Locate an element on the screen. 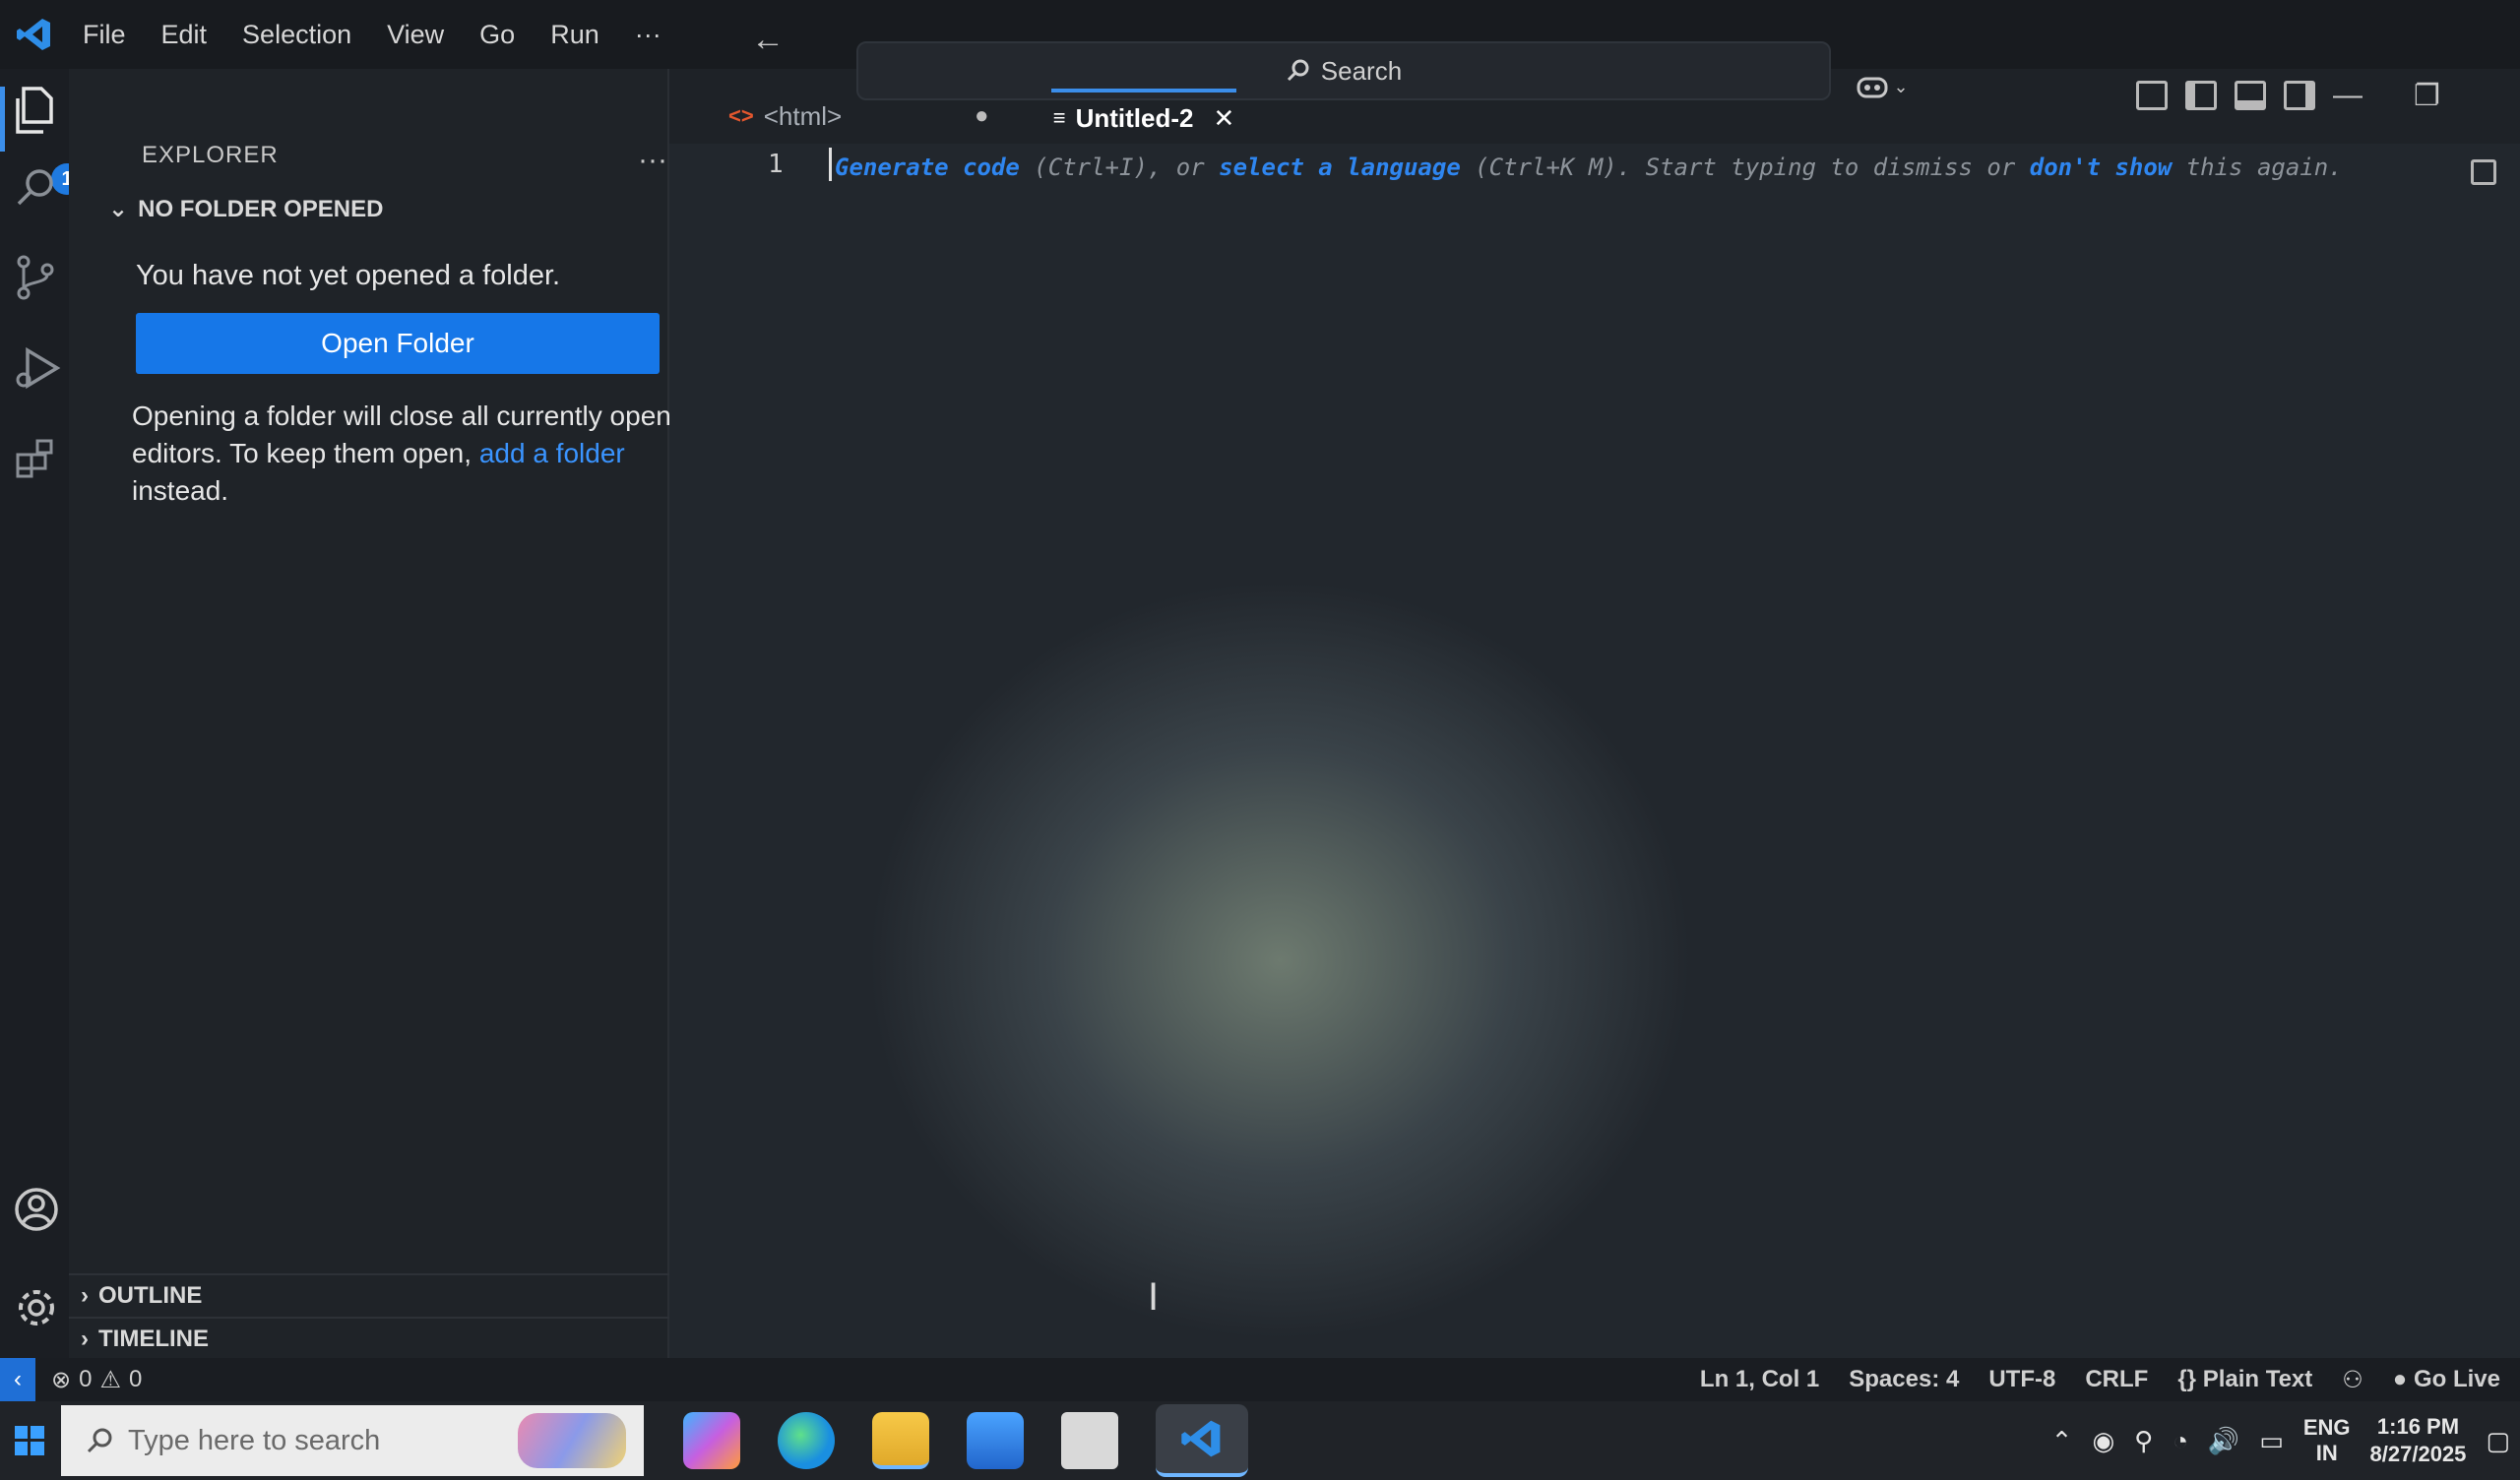  taskbar-search-placeholder: Type here to search is located at coordinates (254, 1440).